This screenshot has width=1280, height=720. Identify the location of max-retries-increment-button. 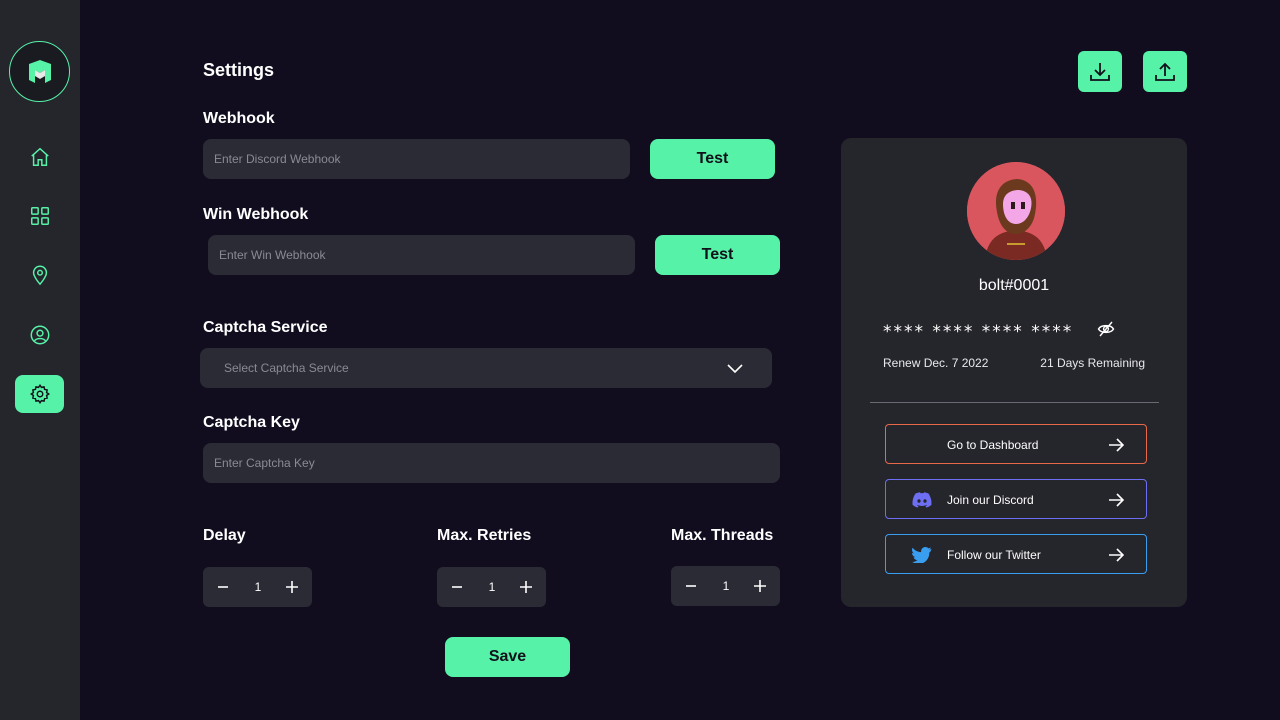
(526, 587).